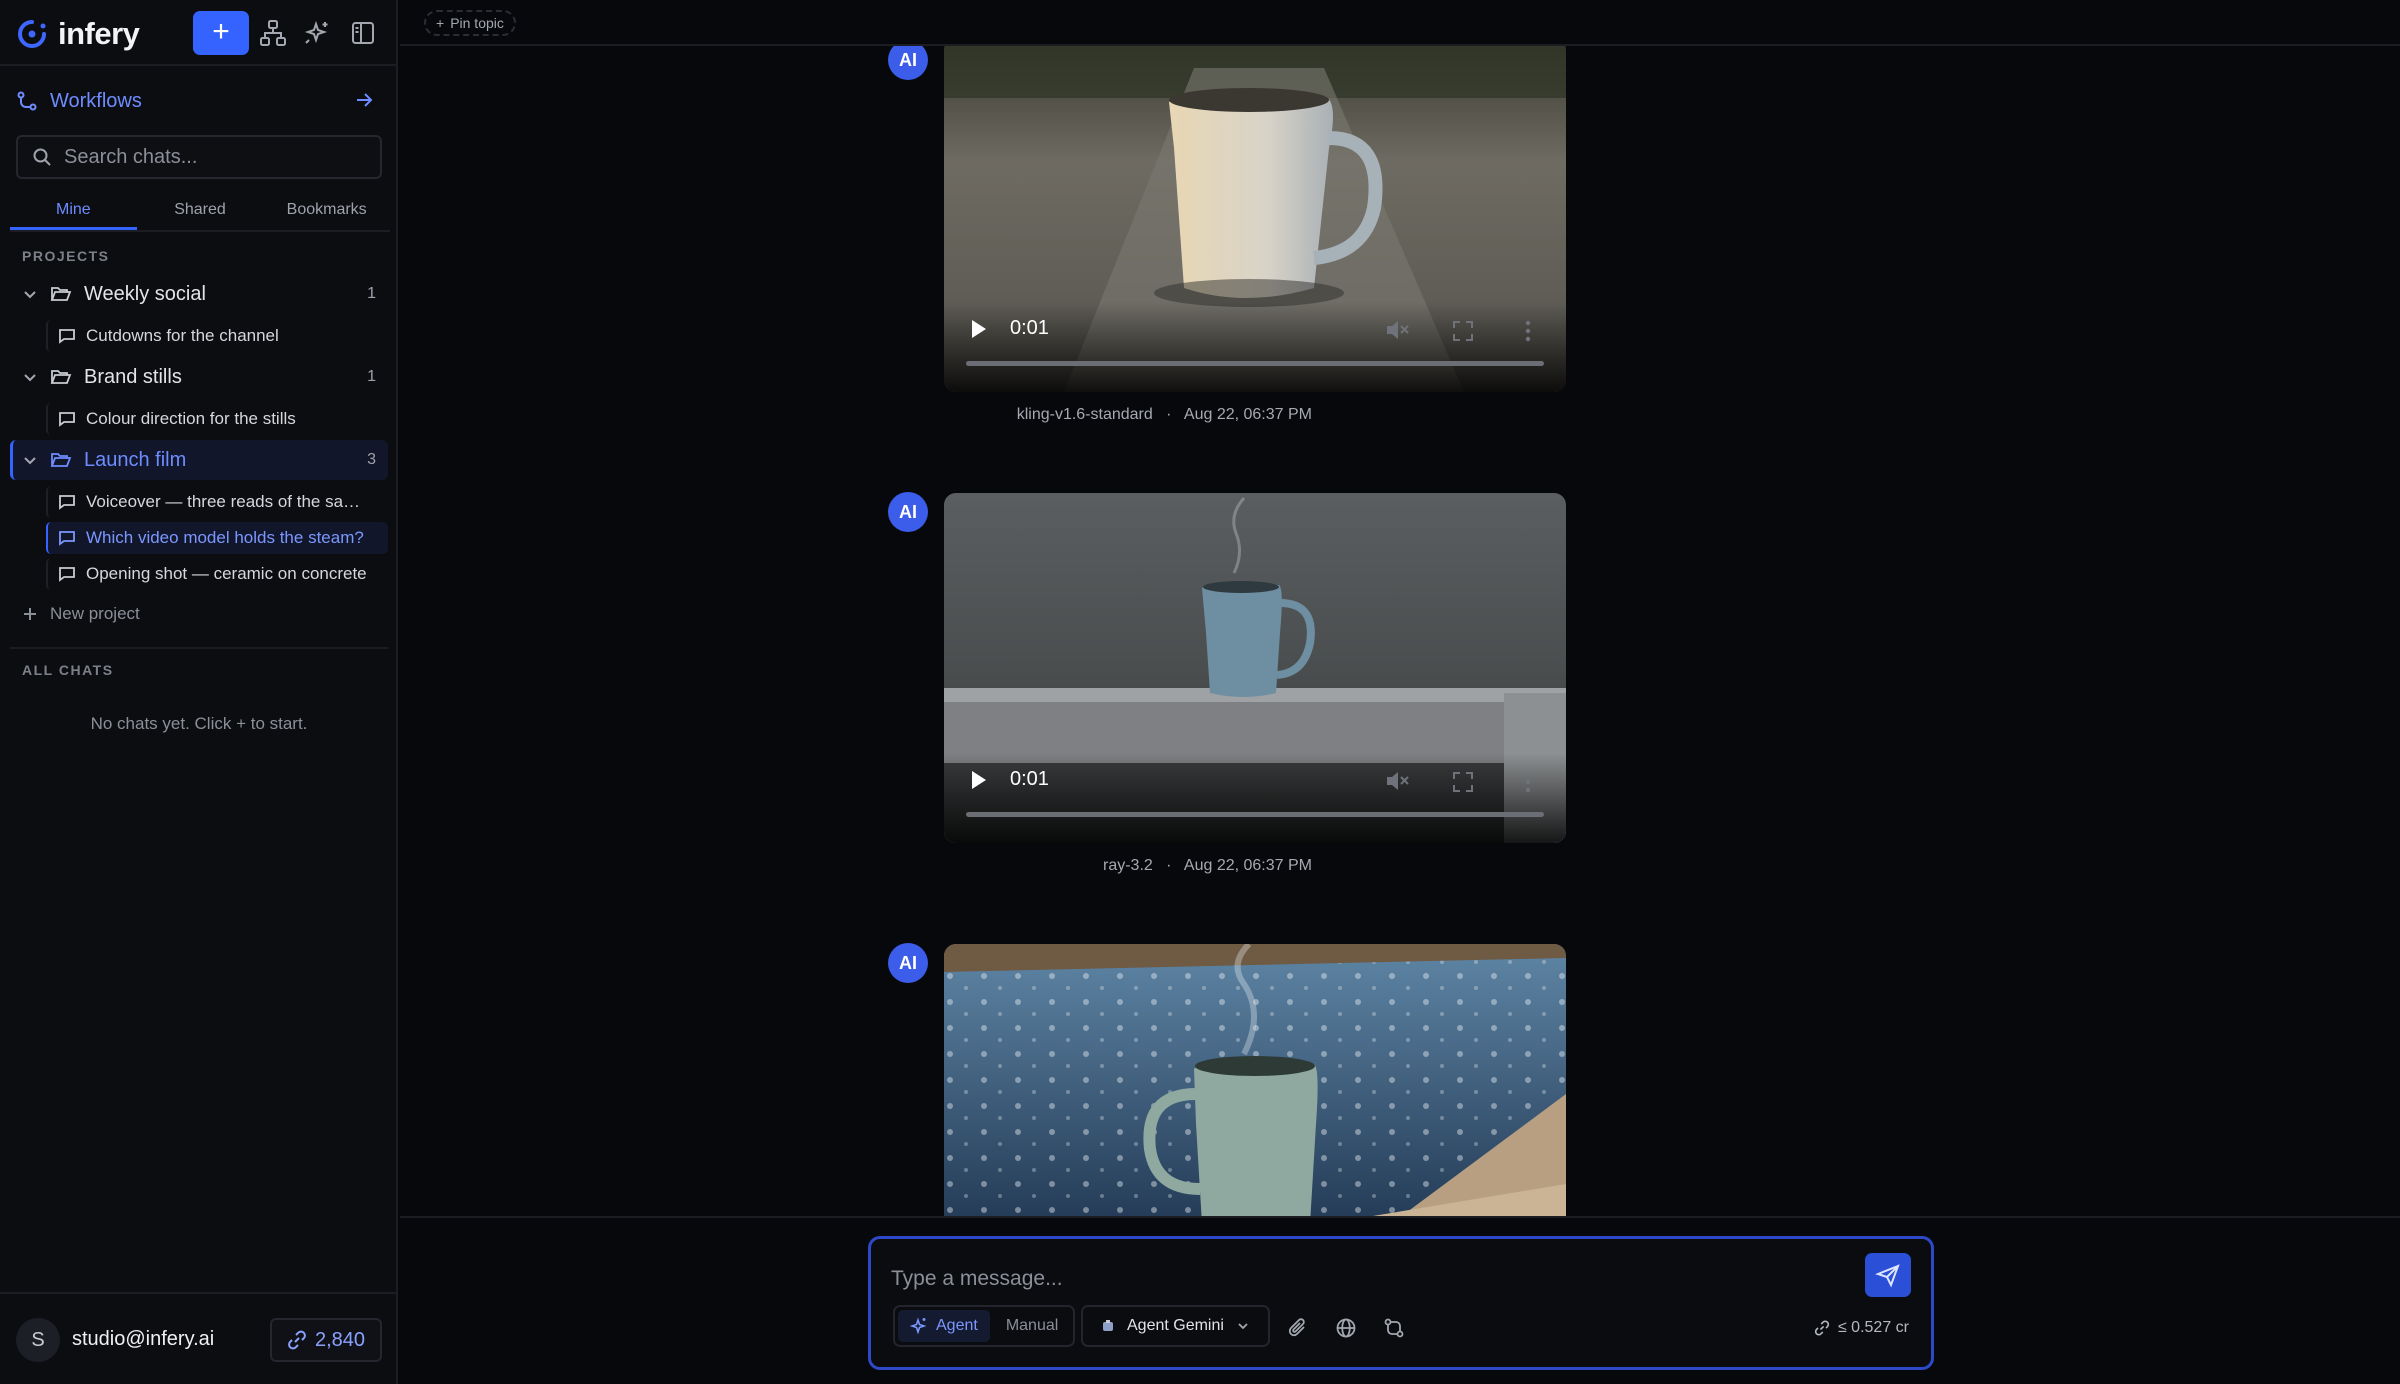 The width and height of the screenshot is (2400, 1384). What do you see at coordinates (199, 294) in the screenshot?
I see `project-weekly-social: Weekly social 1` at bounding box center [199, 294].